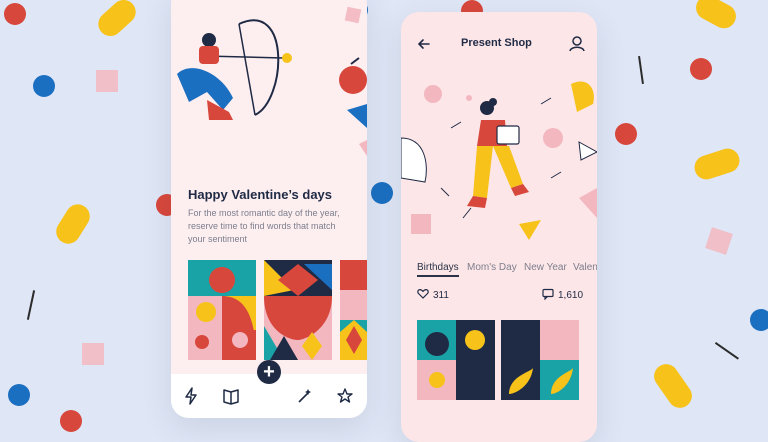 The height and width of the screenshot is (442, 768). I want to click on arrow-left-icon, so click(423, 44).